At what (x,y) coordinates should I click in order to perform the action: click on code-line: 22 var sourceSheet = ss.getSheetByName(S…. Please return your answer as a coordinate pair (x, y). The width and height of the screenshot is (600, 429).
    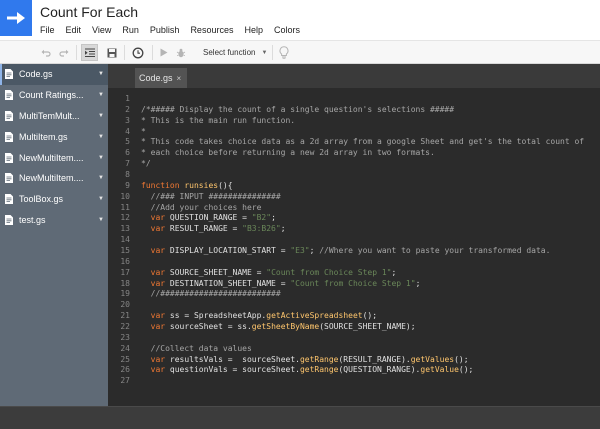
    Looking at the image, I should click on (354, 327).